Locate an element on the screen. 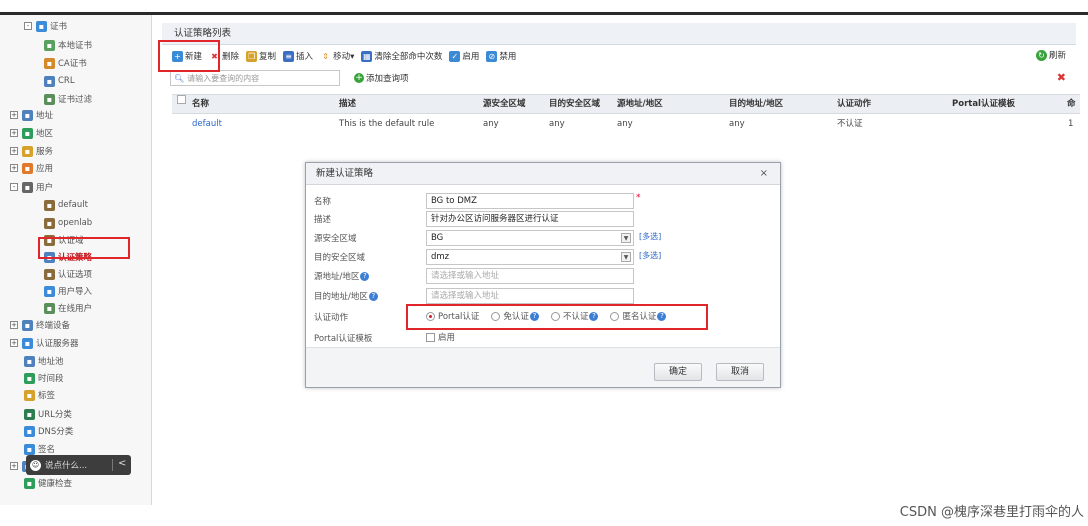  sidebar-item-app: + ▪ 应用 is located at coordinates (31, 168).